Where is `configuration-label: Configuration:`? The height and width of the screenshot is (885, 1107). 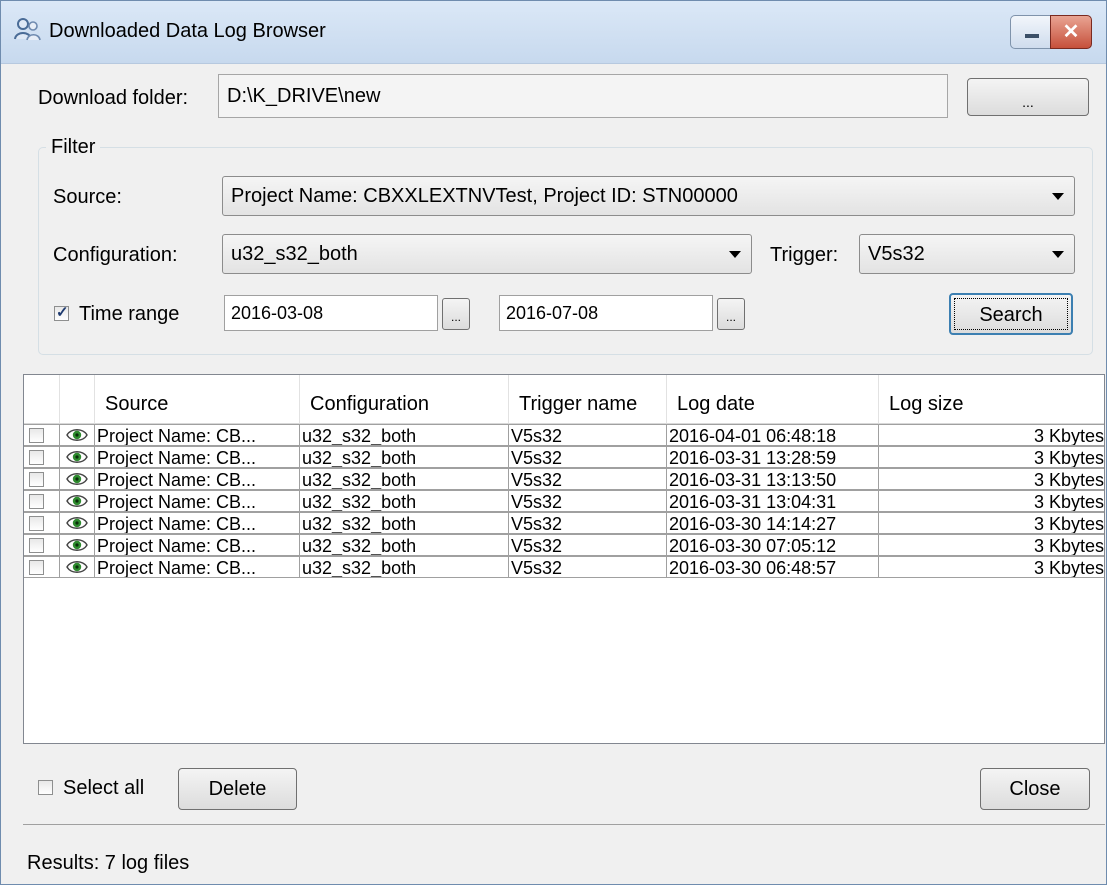
configuration-label: Configuration: is located at coordinates (115, 255).